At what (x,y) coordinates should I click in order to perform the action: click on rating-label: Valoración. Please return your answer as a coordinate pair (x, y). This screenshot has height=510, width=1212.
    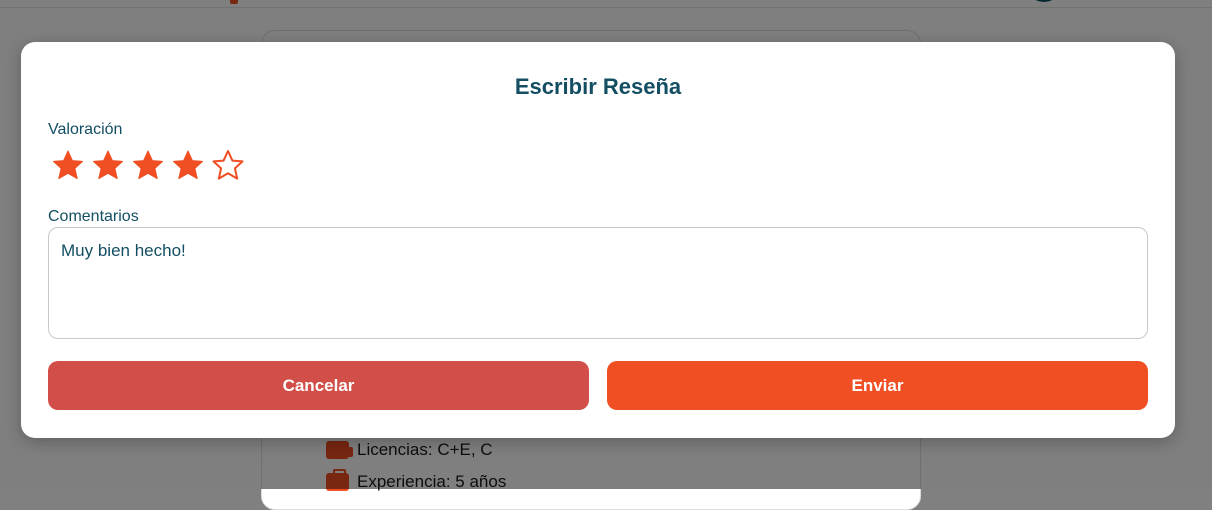
    Looking at the image, I should click on (85, 129).